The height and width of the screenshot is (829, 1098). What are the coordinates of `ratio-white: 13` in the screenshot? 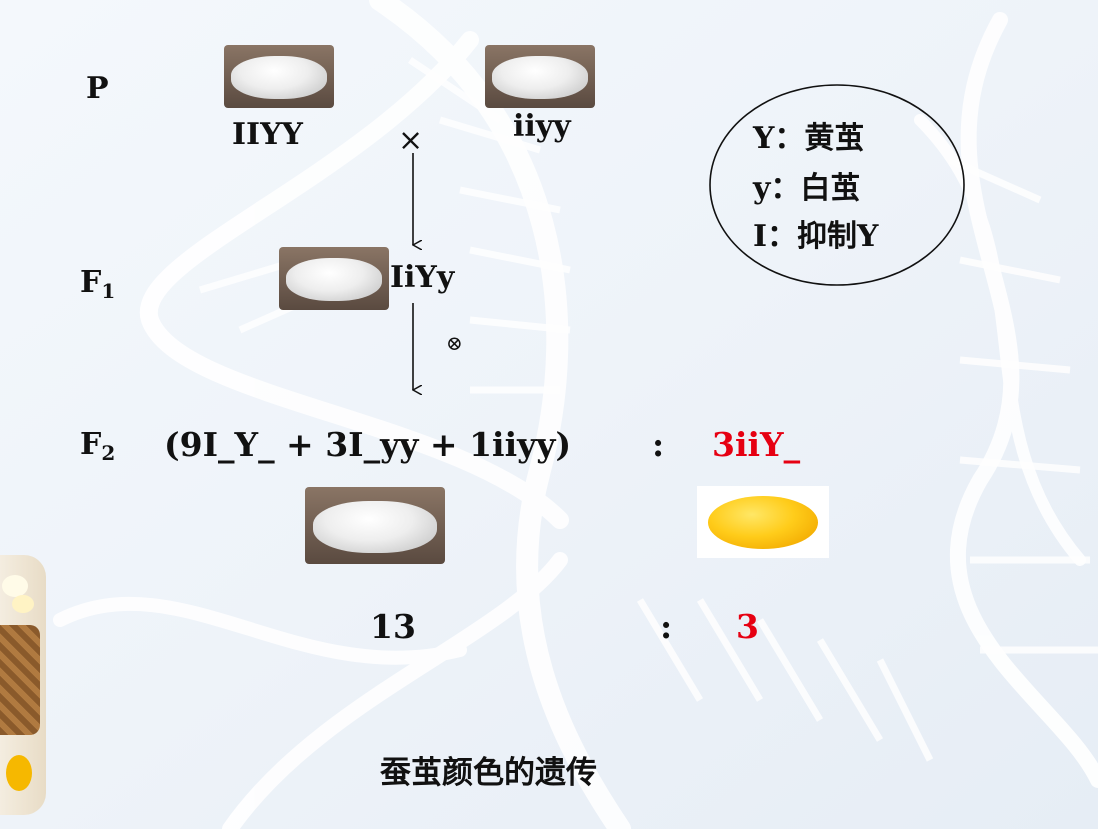 It's located at (393, 626).